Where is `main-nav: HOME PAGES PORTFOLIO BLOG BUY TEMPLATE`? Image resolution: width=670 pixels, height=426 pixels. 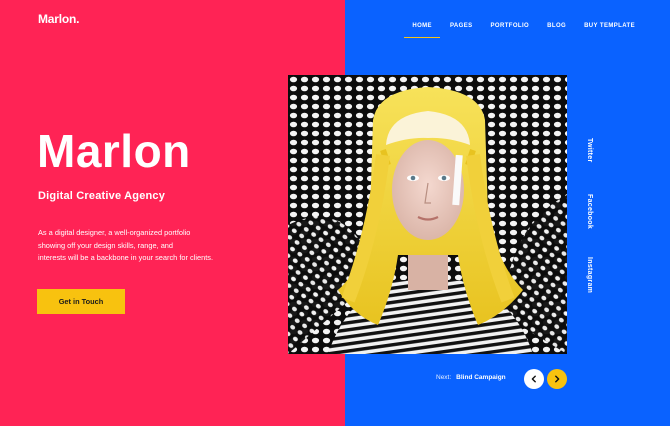 main-nav: HOME PAGES PORTFOLIO BLOG BUY TEMPLATE is located at coordinates (523, 30).